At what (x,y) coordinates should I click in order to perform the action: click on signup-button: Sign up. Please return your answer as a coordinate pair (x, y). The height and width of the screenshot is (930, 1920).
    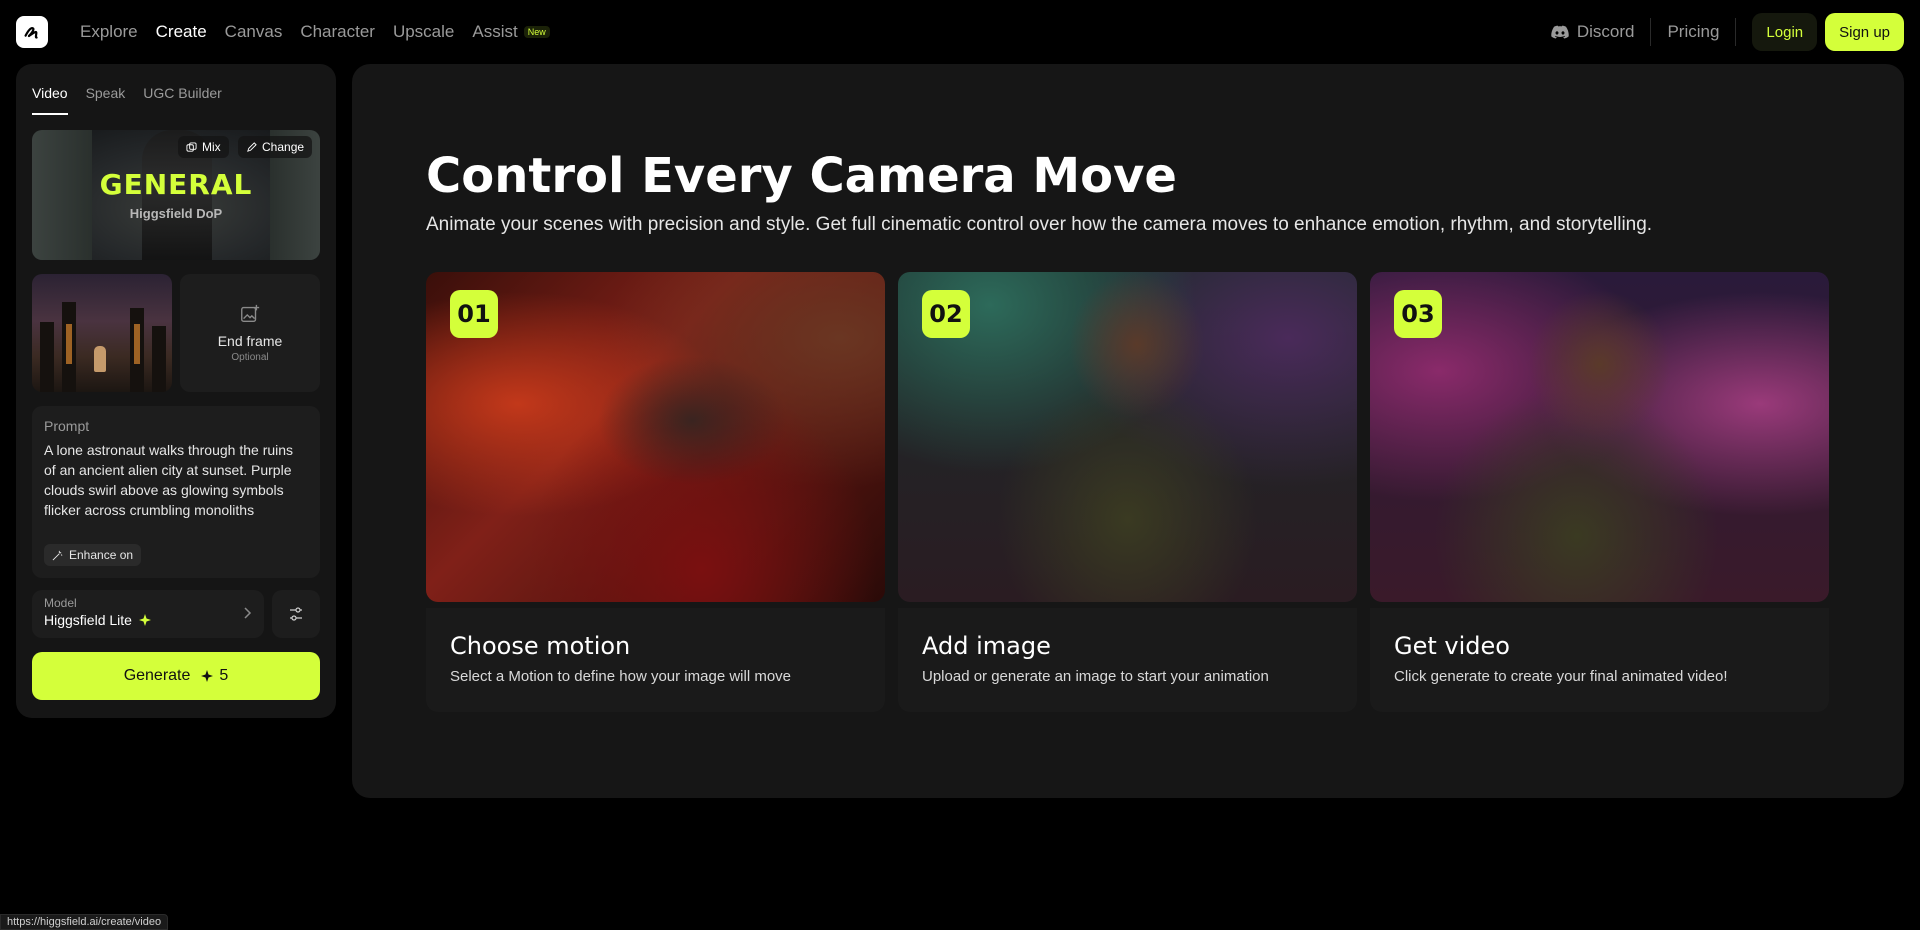
    Looking at the image, I should click on (1864, 32).